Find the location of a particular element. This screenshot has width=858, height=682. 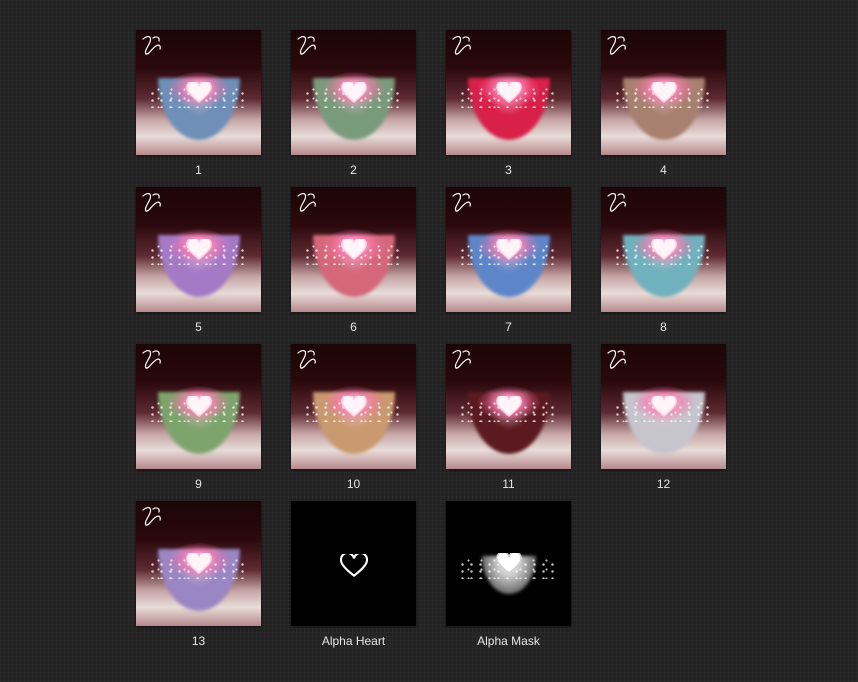

thumbnail-9: 9 is located at coordinates (198, 417).